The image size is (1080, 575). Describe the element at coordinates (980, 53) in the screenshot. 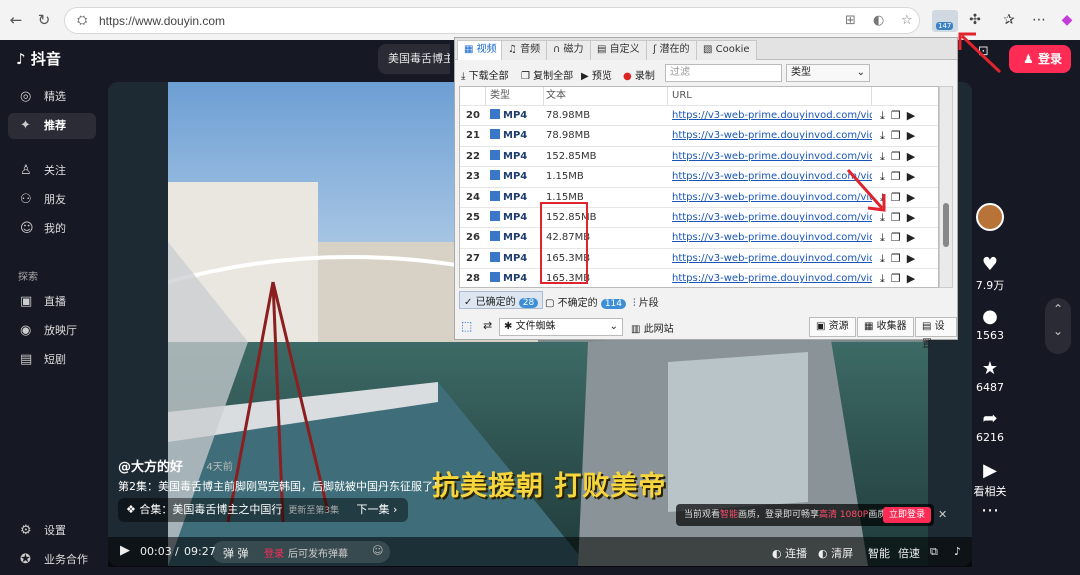

I see `arrow-to-extension` at that location.